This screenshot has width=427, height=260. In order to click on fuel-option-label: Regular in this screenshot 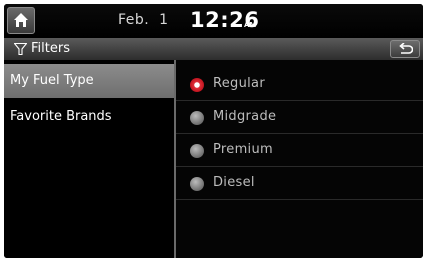, I will do `click(239, 83)`.